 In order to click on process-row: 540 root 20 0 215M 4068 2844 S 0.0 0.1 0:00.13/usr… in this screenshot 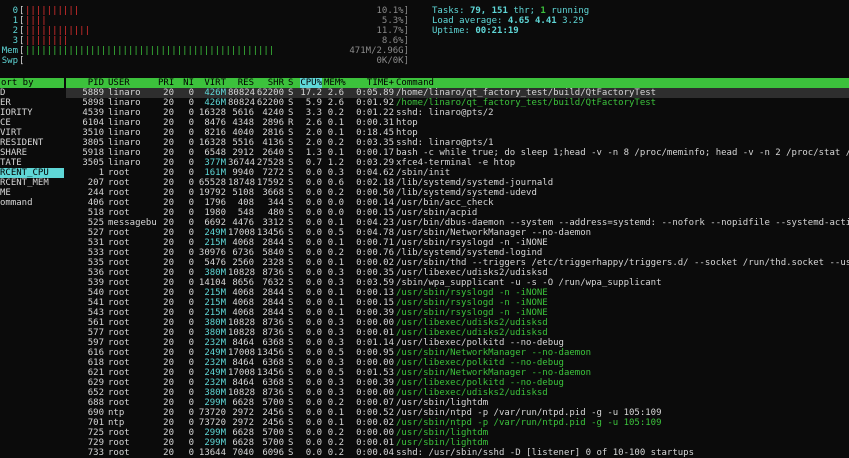, I will do `click(457, 293)`.